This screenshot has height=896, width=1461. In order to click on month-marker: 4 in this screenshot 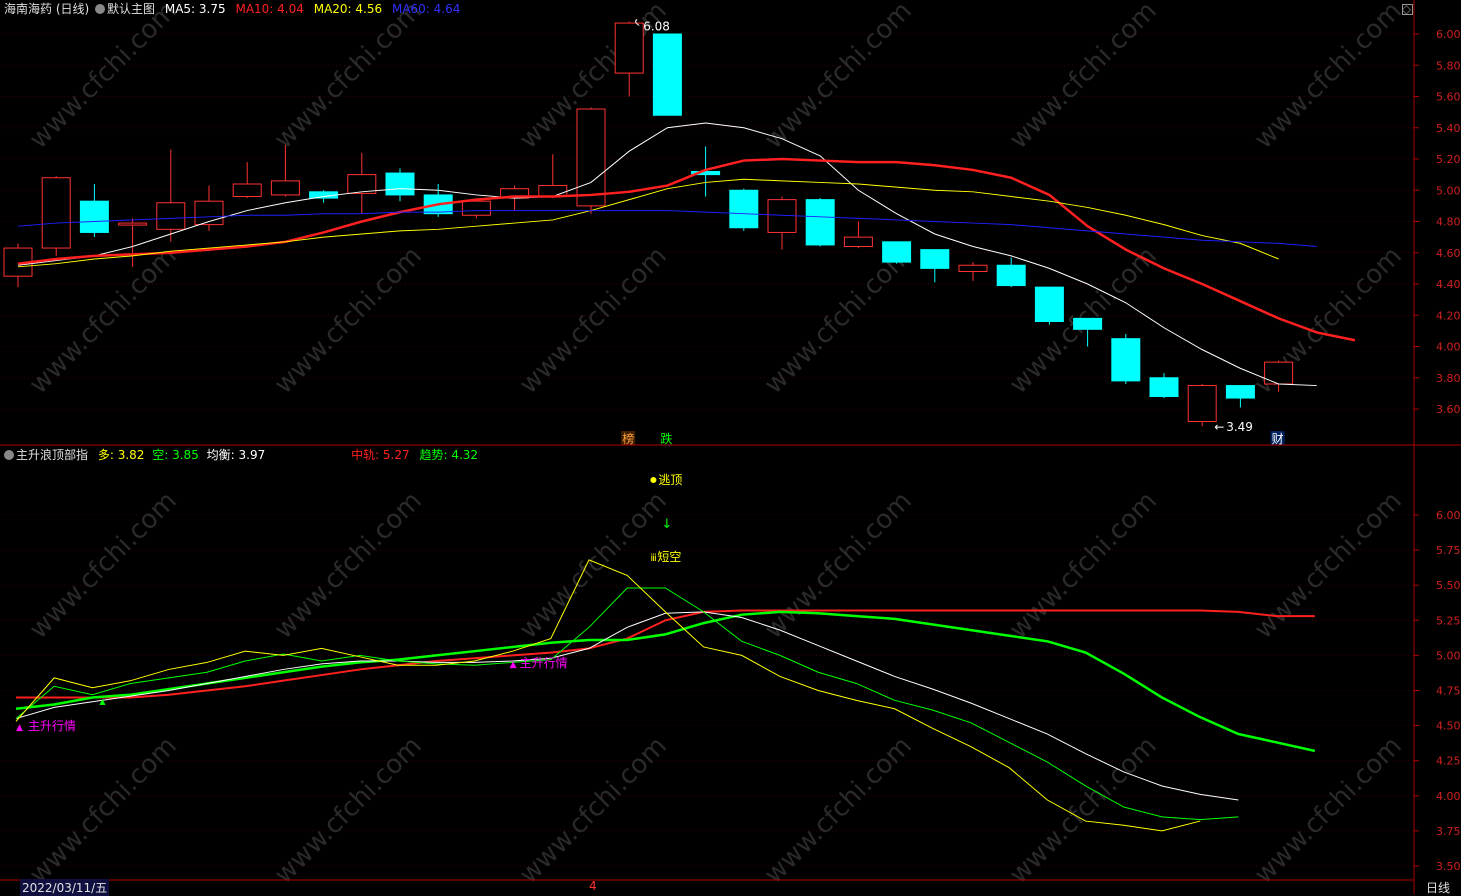, I will do `click(593, 886)`.